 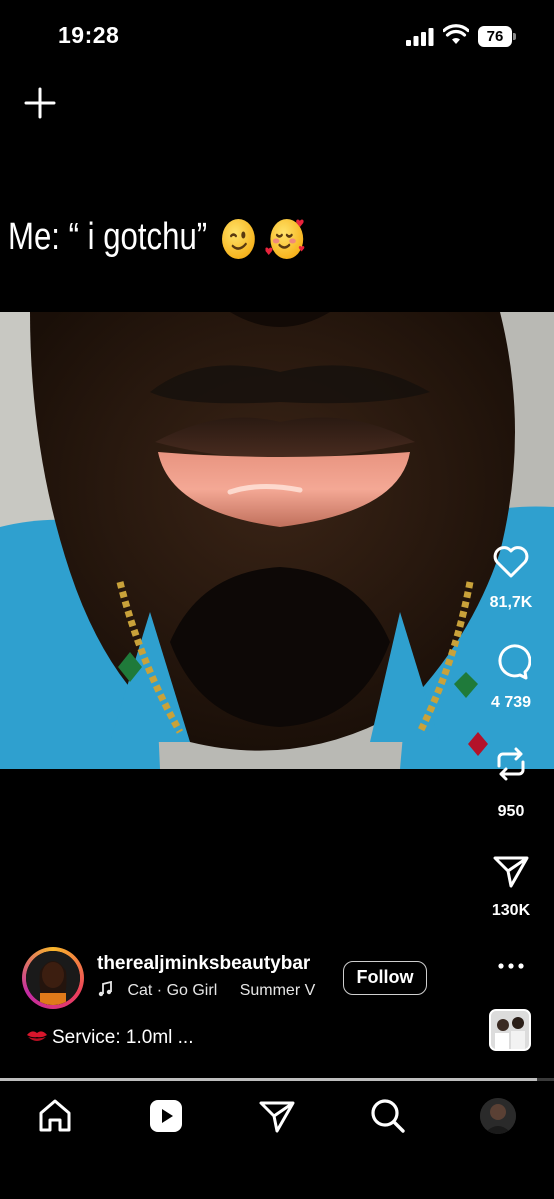 What do you see at coordinates (172, 990) in the screenshot?
I see `audio-track-name: Cat · Go Girl` at bounding box center [172, 990].